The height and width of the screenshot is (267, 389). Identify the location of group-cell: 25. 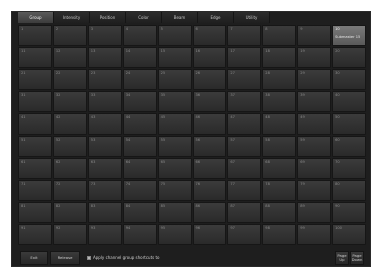
(174, 80).